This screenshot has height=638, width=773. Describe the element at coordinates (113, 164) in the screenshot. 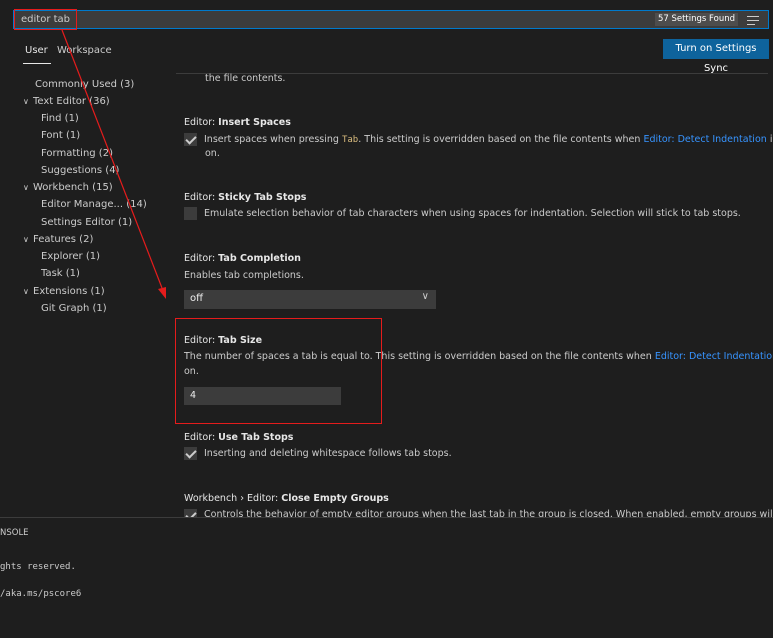

I see `annotation-arrow` at that location.